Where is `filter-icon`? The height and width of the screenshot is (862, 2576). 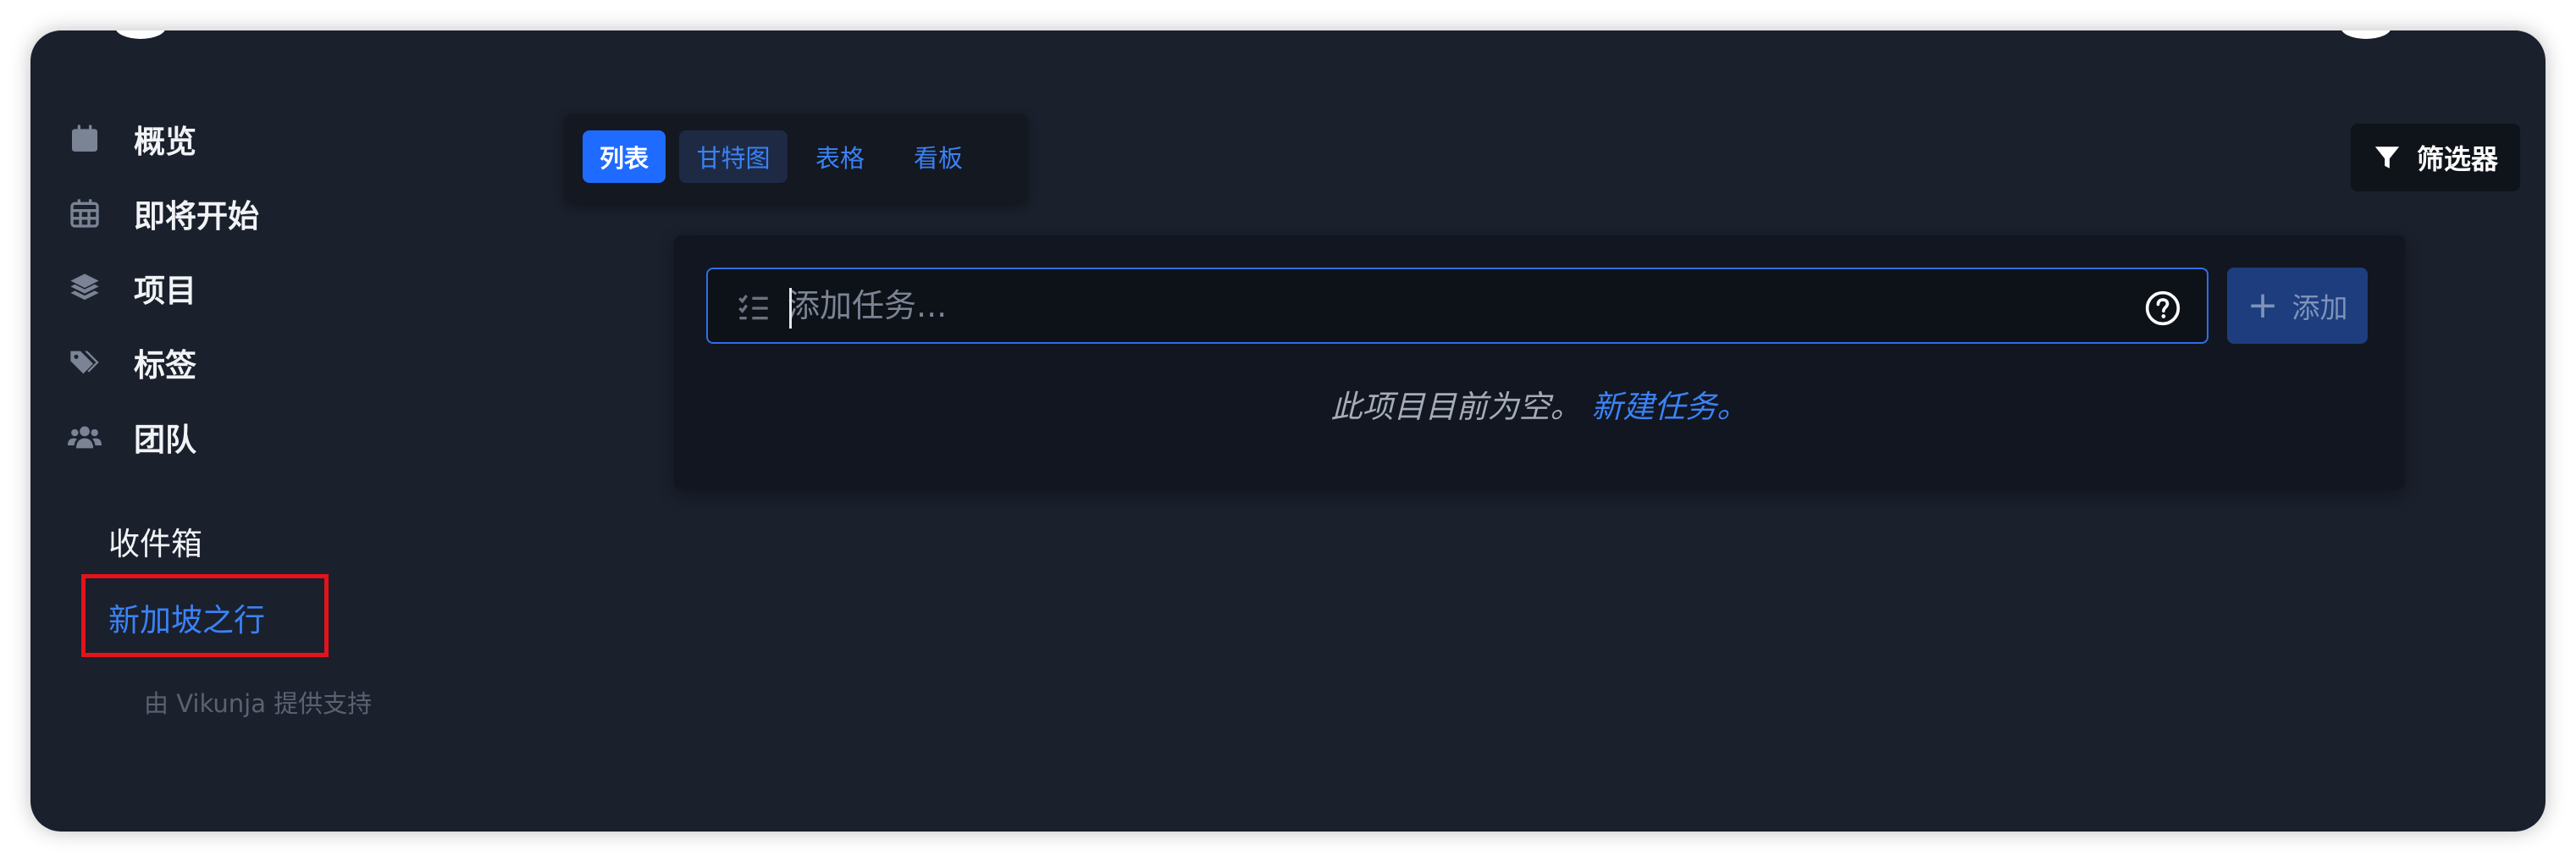
filter-icon is located at coordinates (2387, 157).